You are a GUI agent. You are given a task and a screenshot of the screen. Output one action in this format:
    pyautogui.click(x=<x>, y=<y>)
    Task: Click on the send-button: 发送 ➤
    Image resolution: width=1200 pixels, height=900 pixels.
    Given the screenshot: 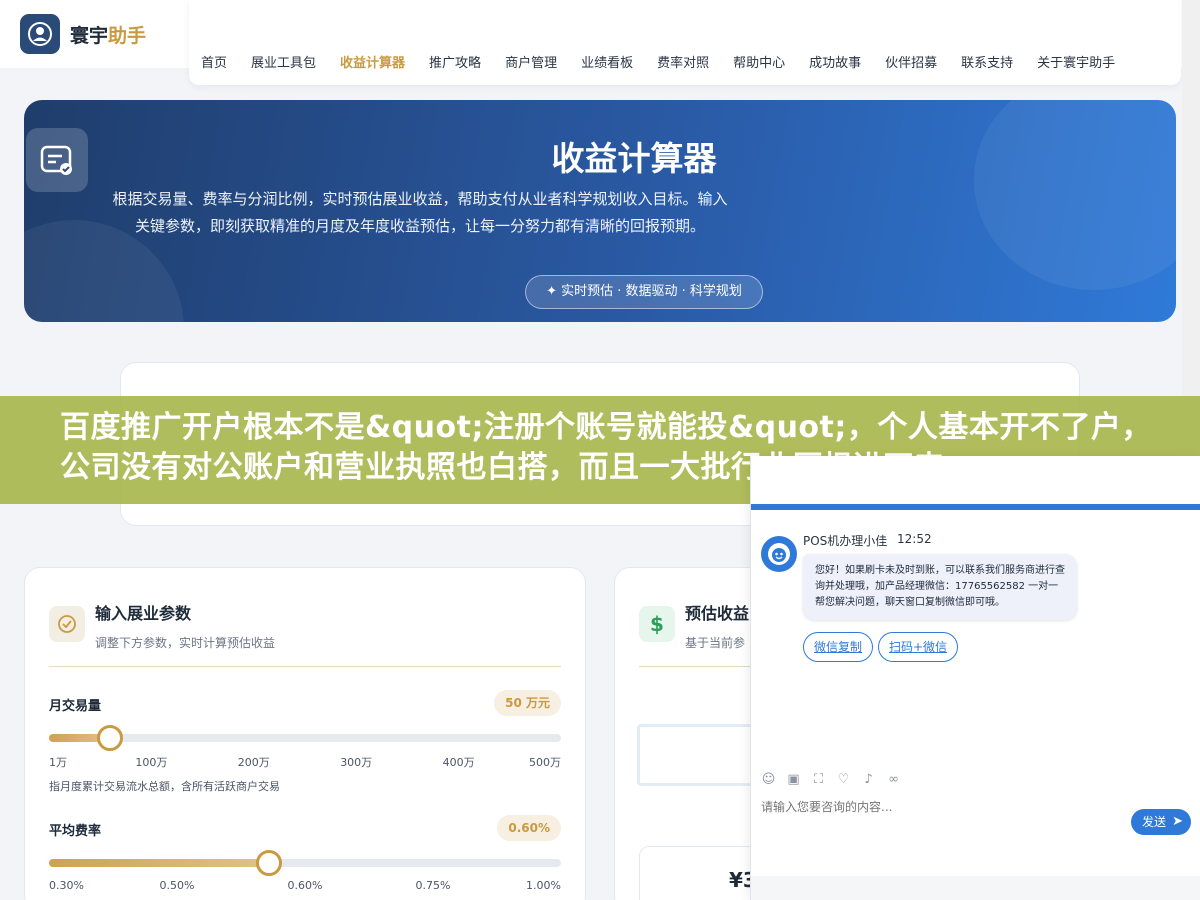 What is the action you would take?
    pyautogui.click(x=1161, y=822)
    